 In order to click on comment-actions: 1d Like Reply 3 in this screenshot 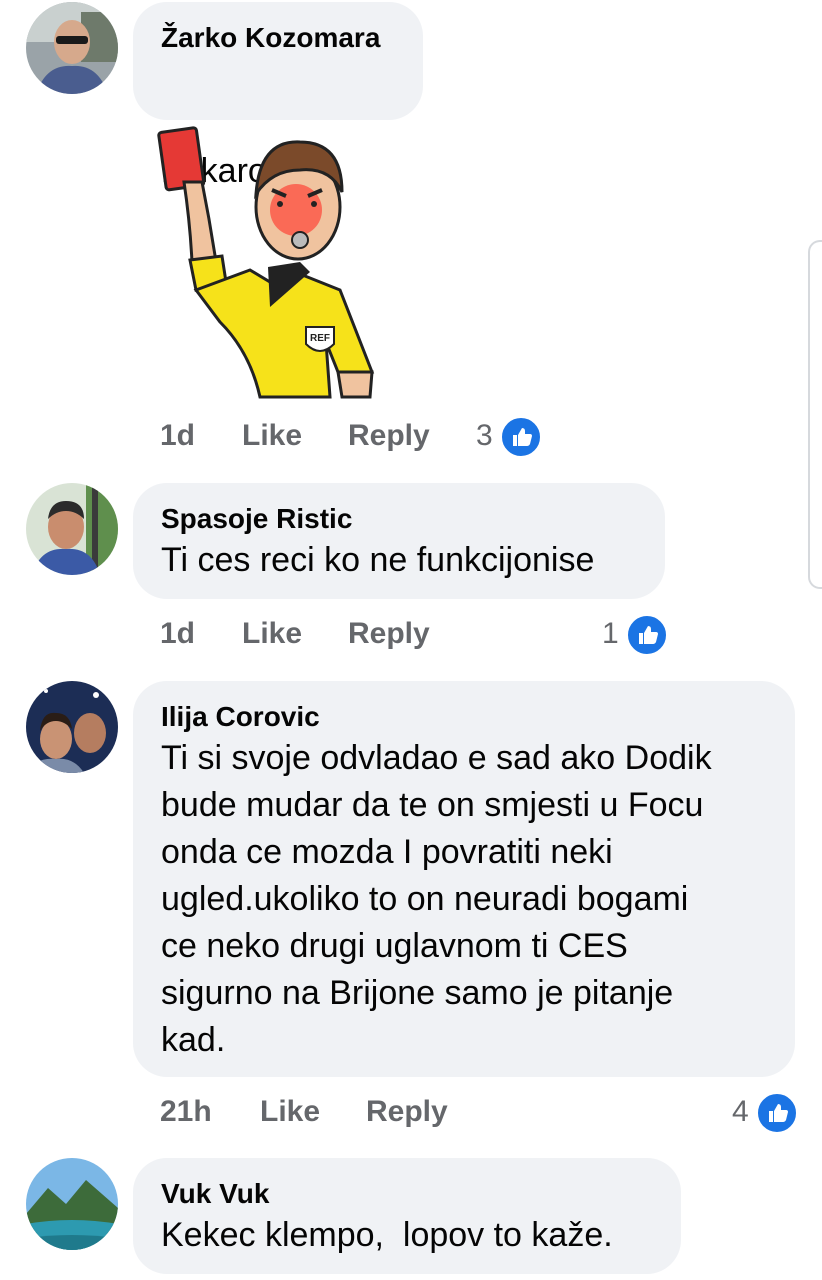, I will do `click(370, 436)`.